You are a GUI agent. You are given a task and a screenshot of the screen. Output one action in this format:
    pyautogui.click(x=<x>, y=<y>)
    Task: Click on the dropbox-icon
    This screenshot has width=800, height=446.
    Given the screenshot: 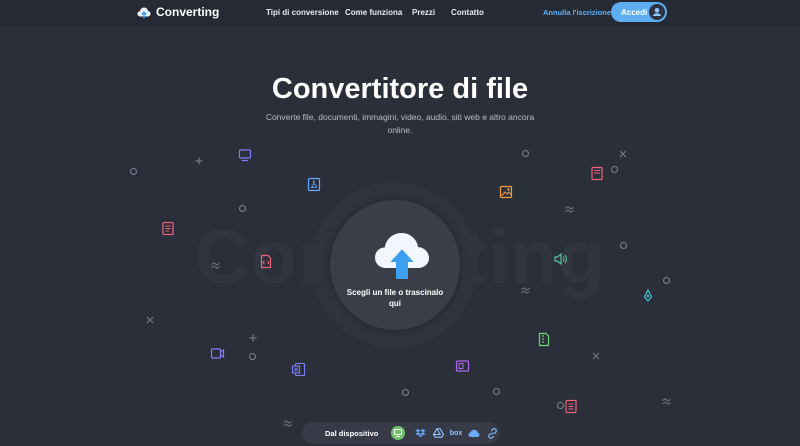 What is the action you would take?
    pyautogui.click(x=420, y=433)
    